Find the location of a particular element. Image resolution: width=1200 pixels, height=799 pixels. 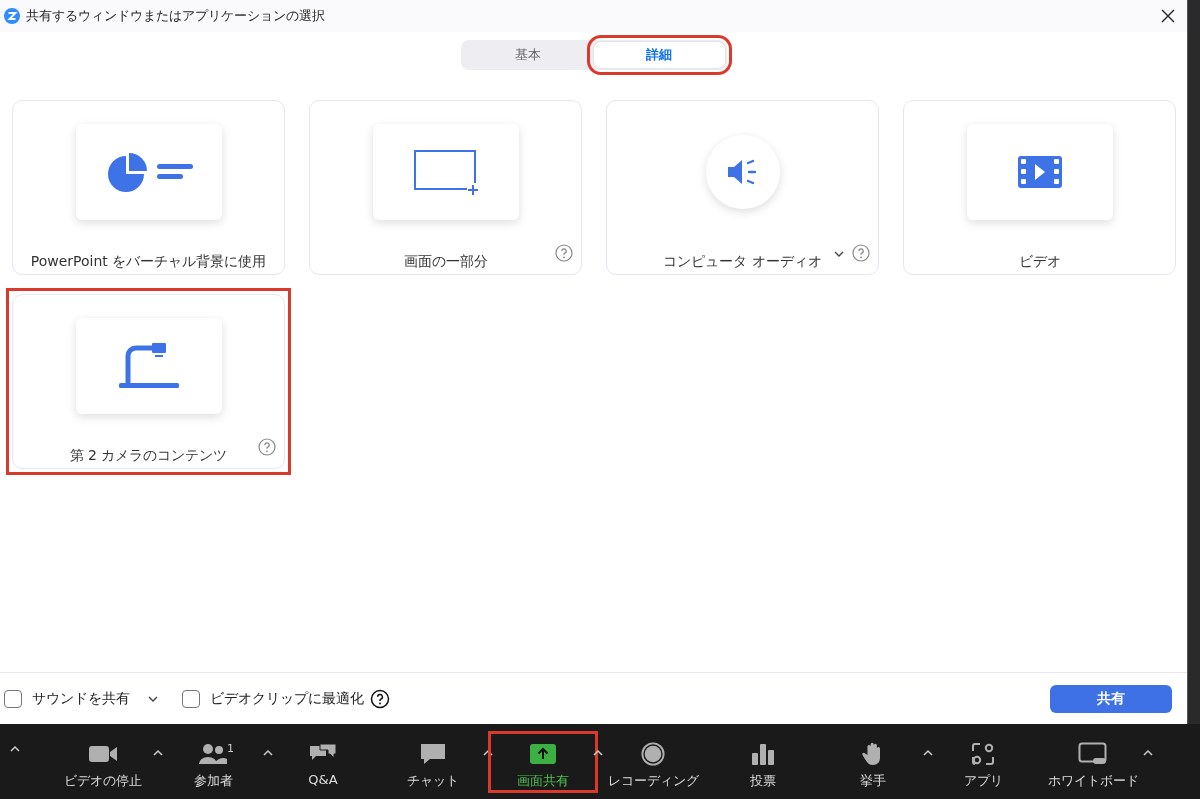

option-label: ビデオ is located at coordinates (1039, 262).